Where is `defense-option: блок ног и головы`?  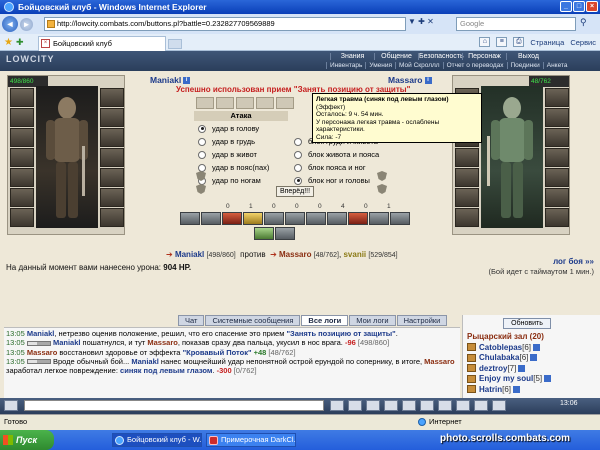
defense-option: блок ног и головы is located at coordinates (332, 180).